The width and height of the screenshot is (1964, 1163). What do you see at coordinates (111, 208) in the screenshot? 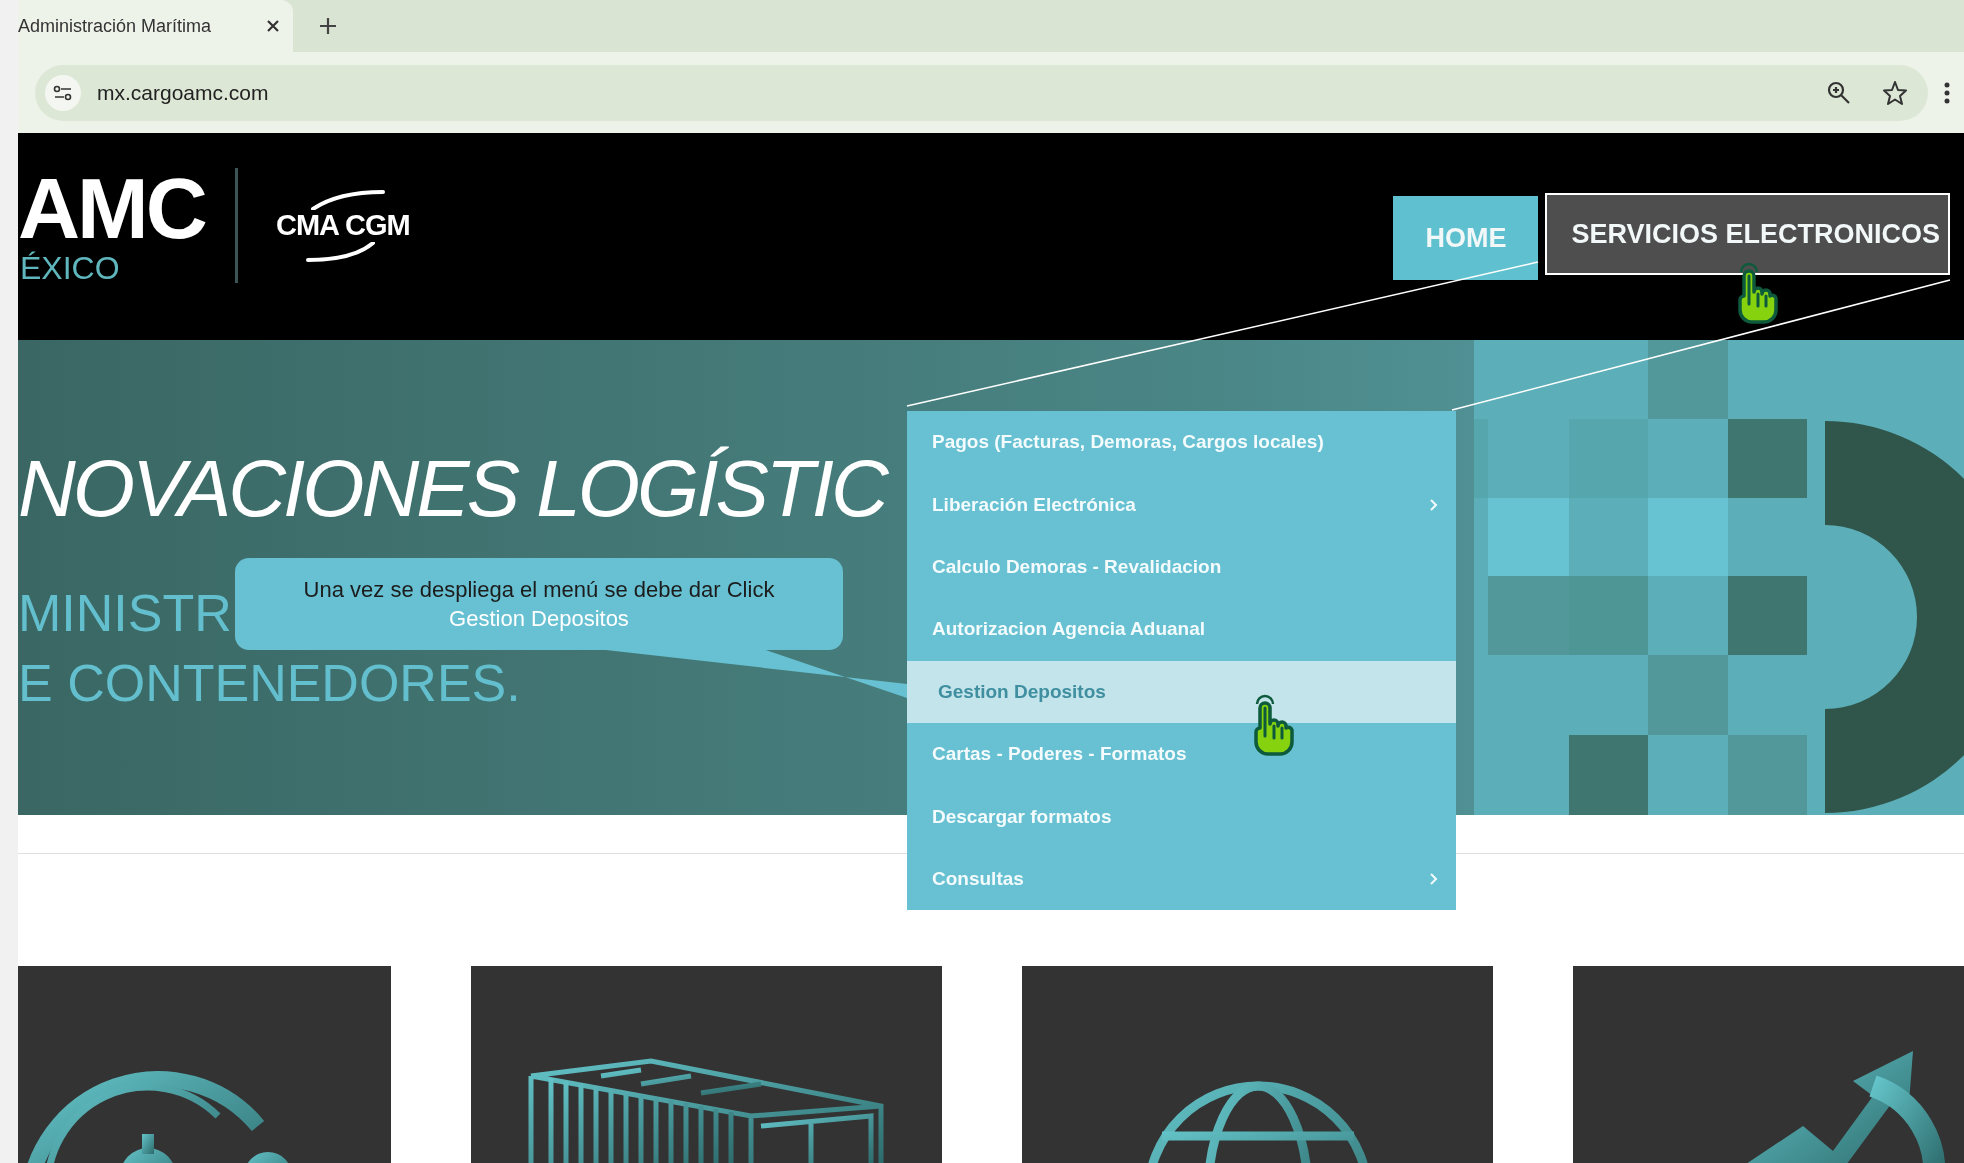
I see `logo-text: AMC` at bounding box center [111, 208].